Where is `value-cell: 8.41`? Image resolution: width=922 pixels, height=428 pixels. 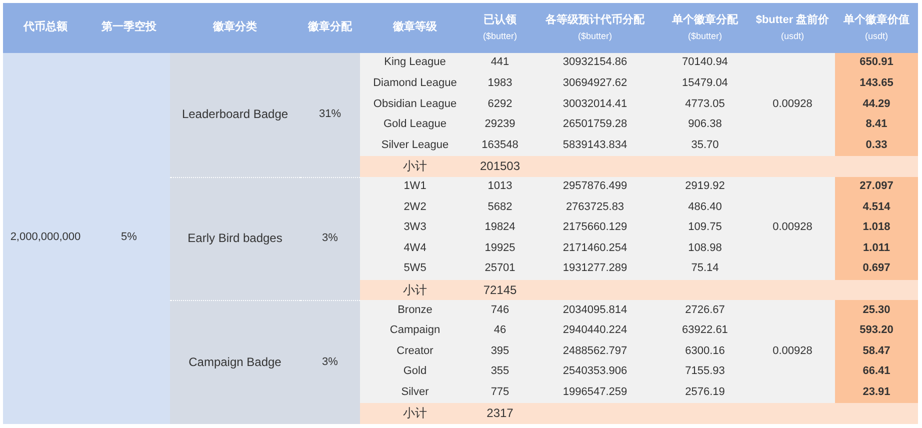
value-cell: 8.41 is located at coordinates (876, 125).